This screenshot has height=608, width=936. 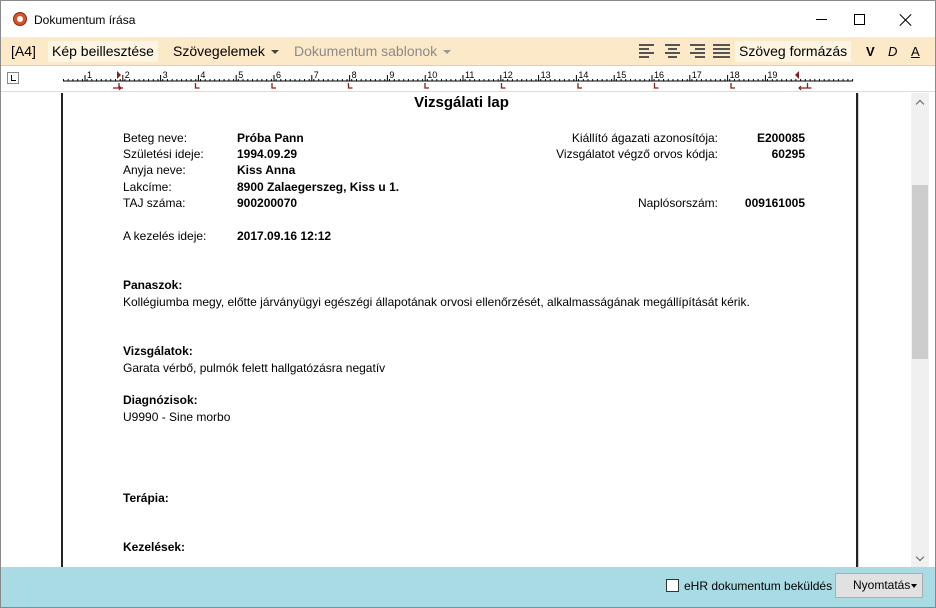 What do you see at coordinates (879, 585) in the screenshot?
I see `print-button: Nyomtatás` at bounding box center [879, 585].